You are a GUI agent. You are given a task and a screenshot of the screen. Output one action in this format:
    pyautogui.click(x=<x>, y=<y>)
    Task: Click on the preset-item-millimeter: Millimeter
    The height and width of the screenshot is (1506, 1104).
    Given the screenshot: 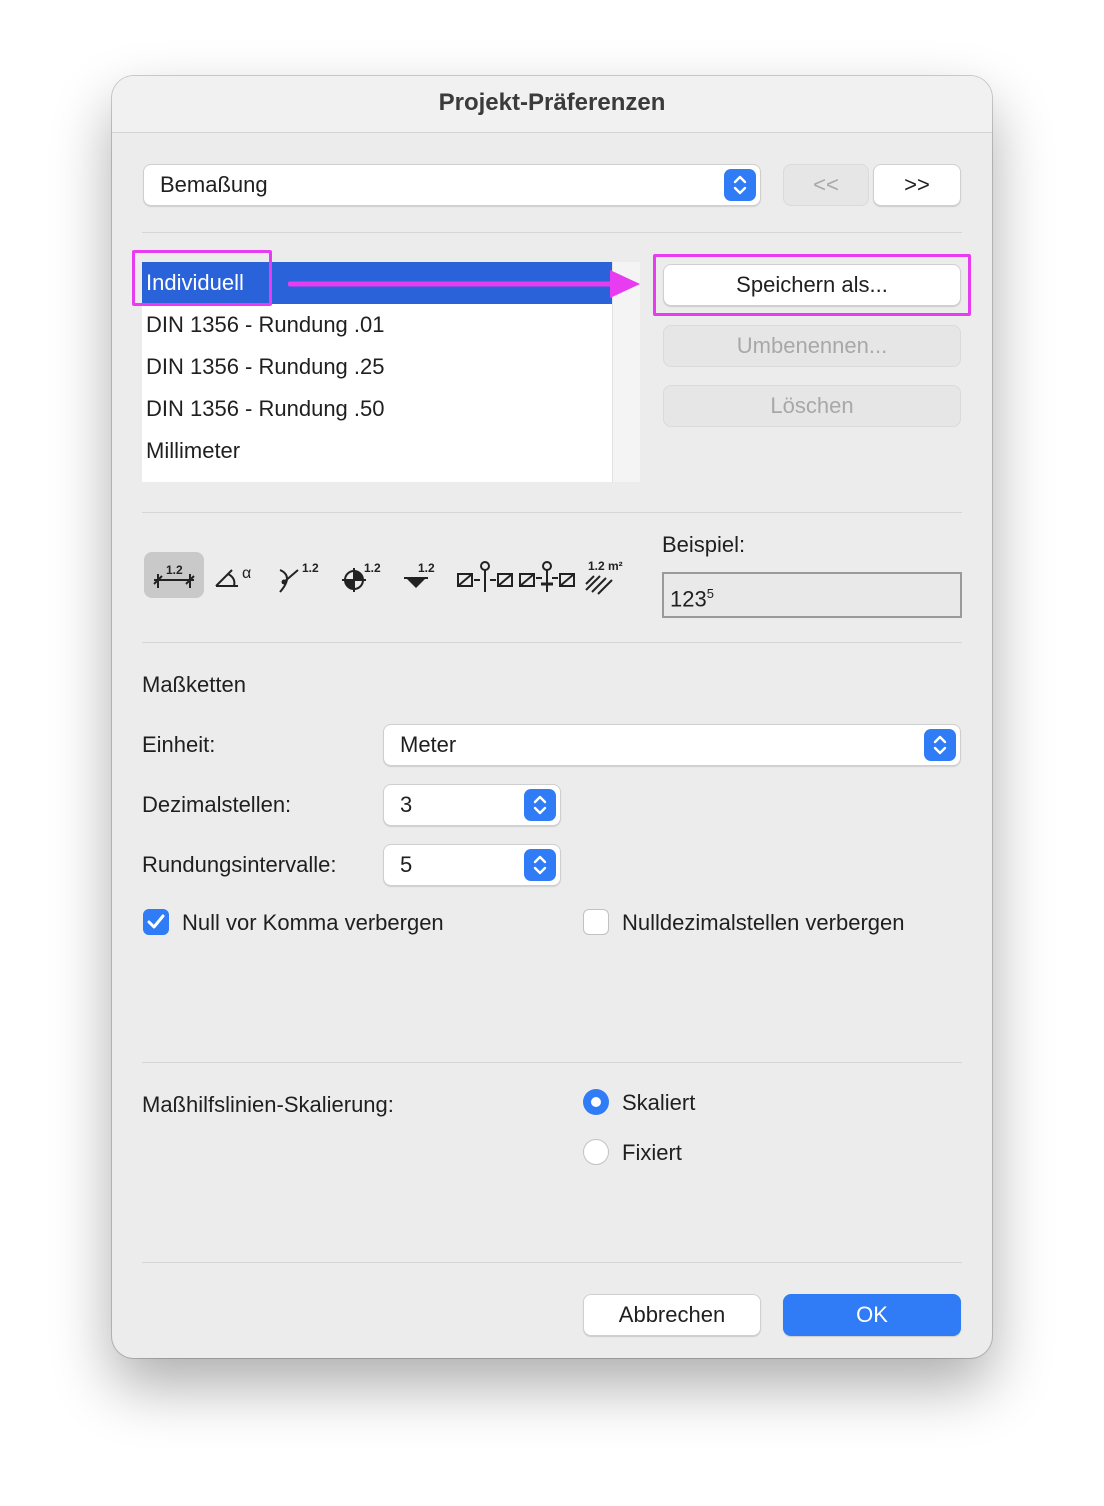 What is the action you would take?
    pyautogui.click(x=377, y=451)
    